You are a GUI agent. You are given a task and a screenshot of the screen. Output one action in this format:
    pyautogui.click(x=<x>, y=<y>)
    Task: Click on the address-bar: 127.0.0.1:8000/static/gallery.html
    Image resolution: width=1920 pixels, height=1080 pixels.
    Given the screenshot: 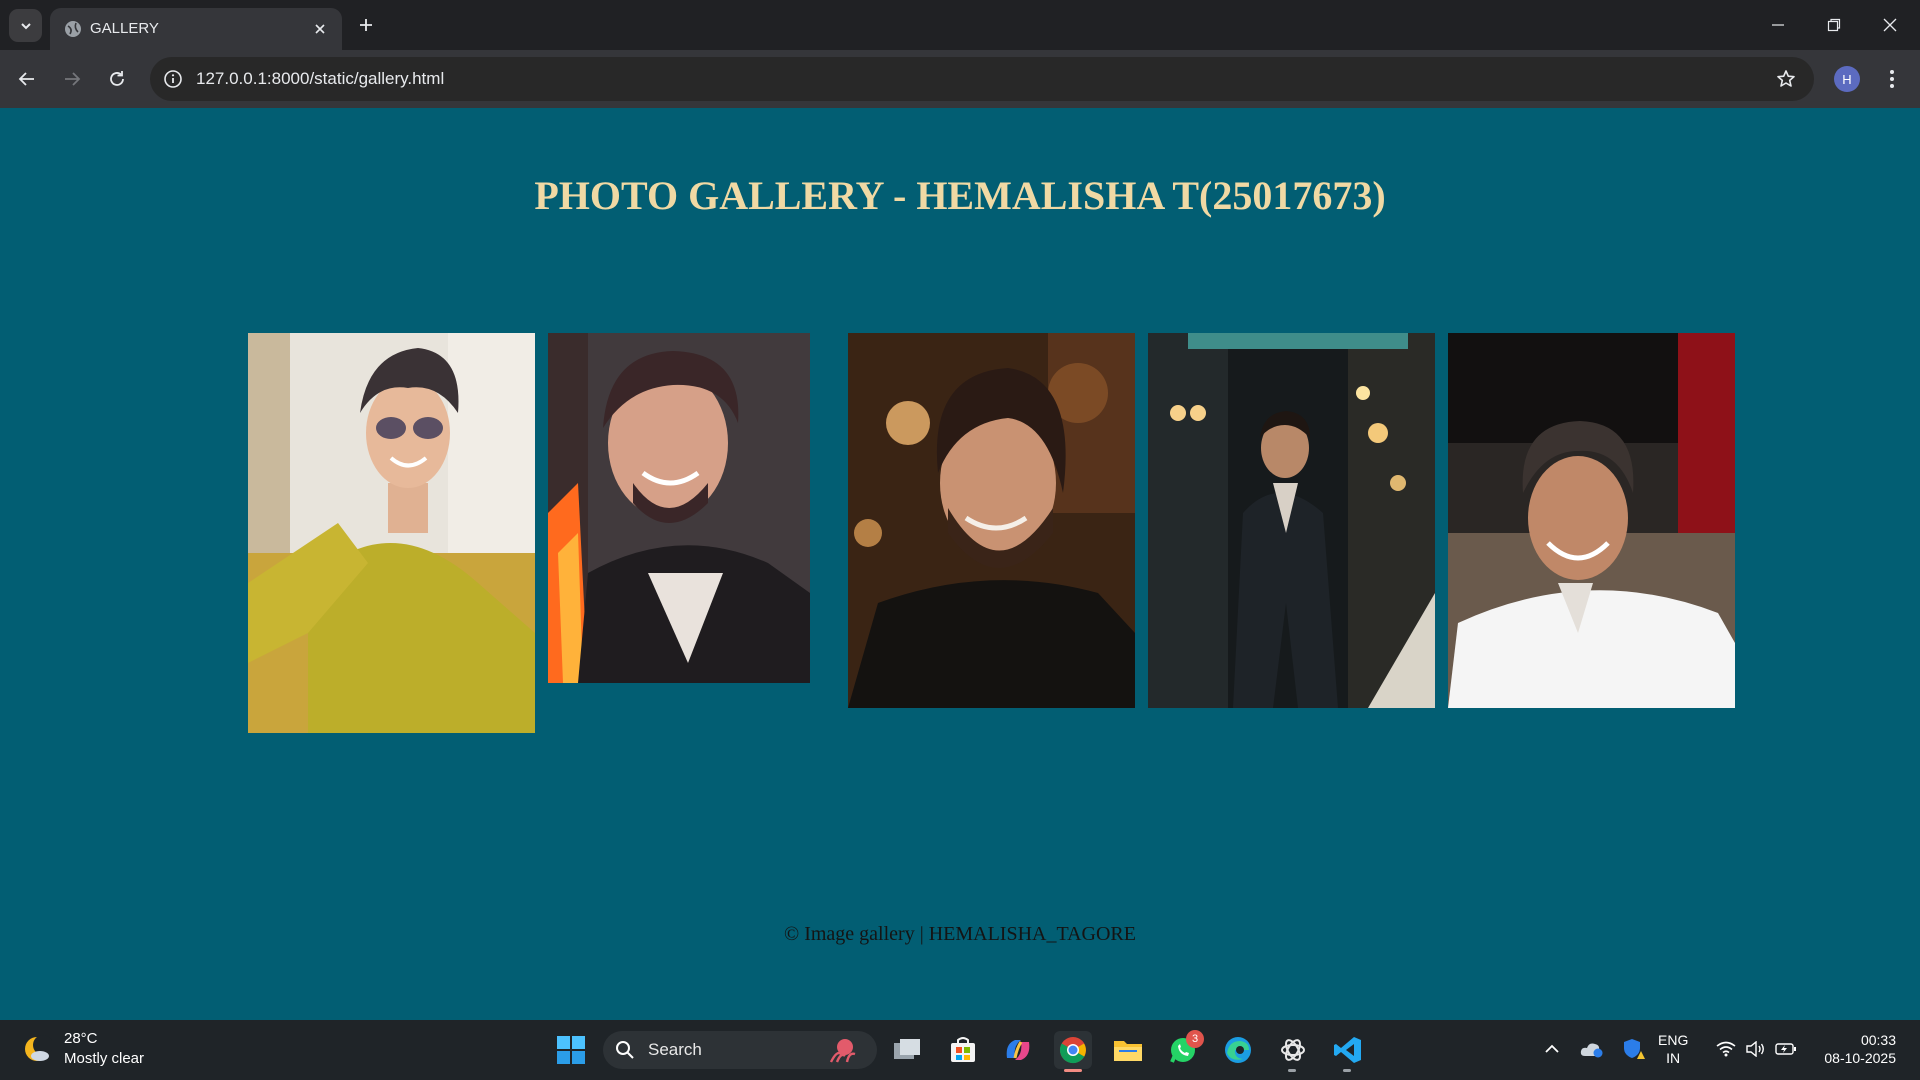 What is the action you would take?
    pyautogui.click(x=982, y=79)
    